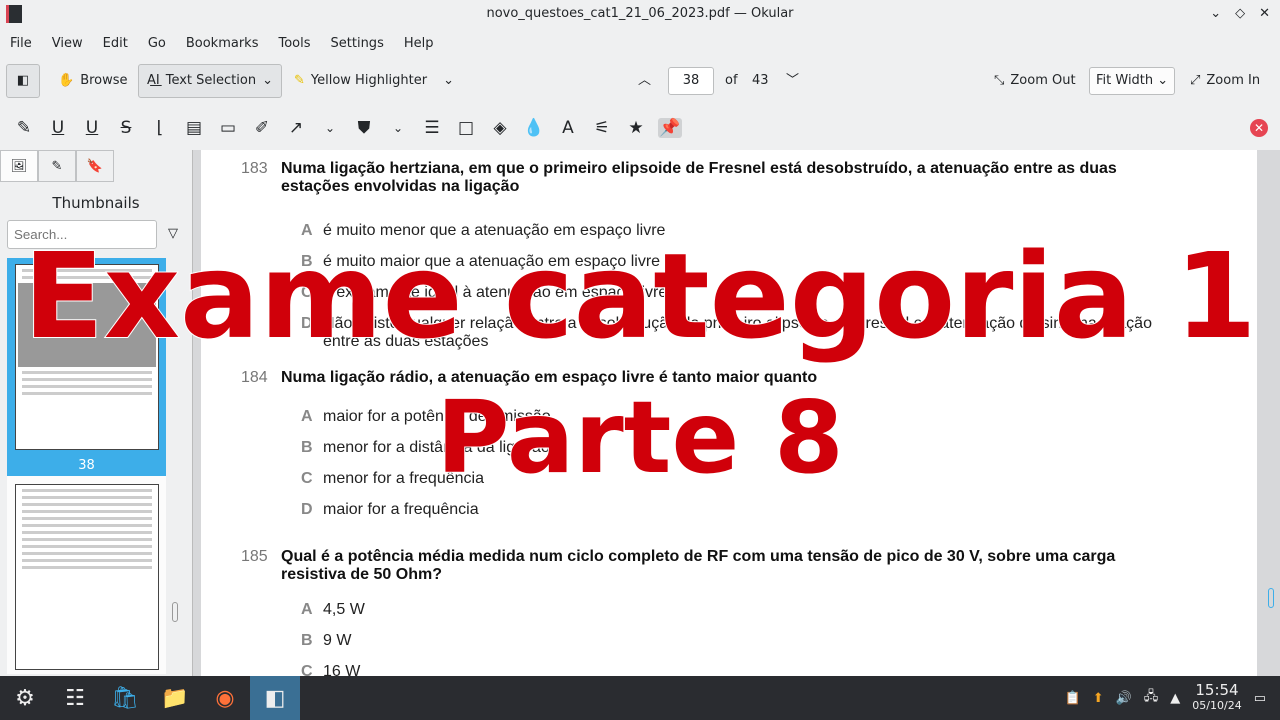 The width and height of the screenshot is (1280, 720). I want to click on volume-icon: 🔊, so click(1124, 698).